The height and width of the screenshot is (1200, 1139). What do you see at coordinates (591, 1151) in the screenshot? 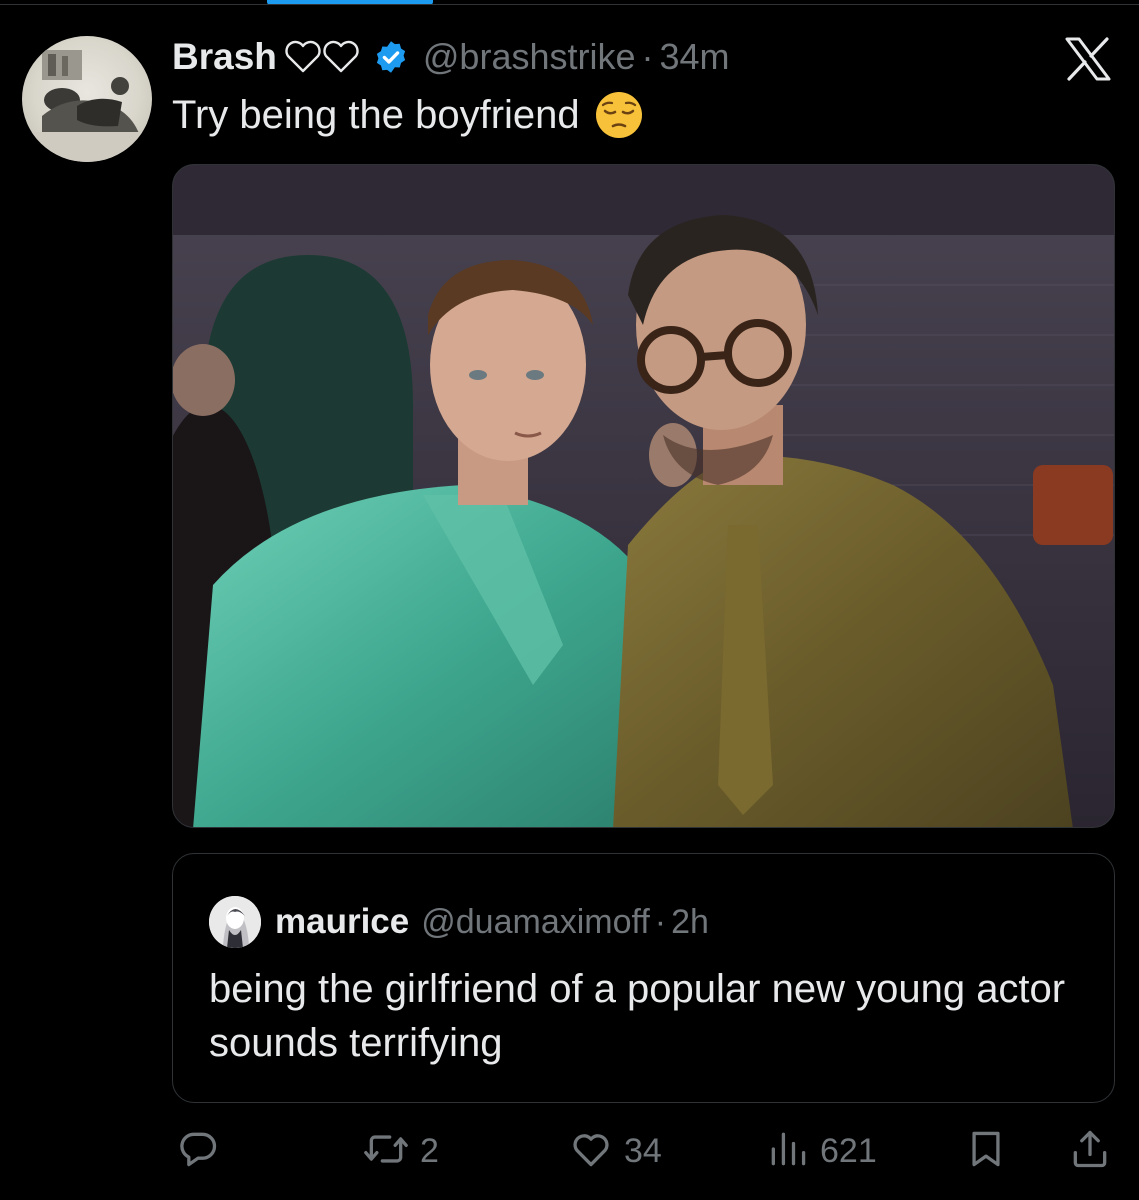
I see `heart-icon` at bounding box center [591, 1151].